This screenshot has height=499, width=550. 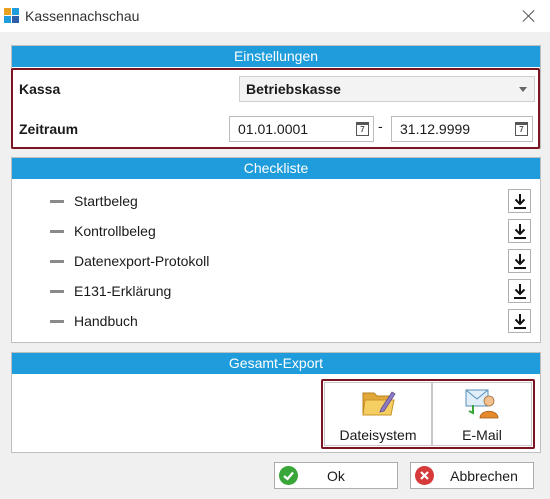 I want to click on download-button-handbuch, so click(x=519, y=321).